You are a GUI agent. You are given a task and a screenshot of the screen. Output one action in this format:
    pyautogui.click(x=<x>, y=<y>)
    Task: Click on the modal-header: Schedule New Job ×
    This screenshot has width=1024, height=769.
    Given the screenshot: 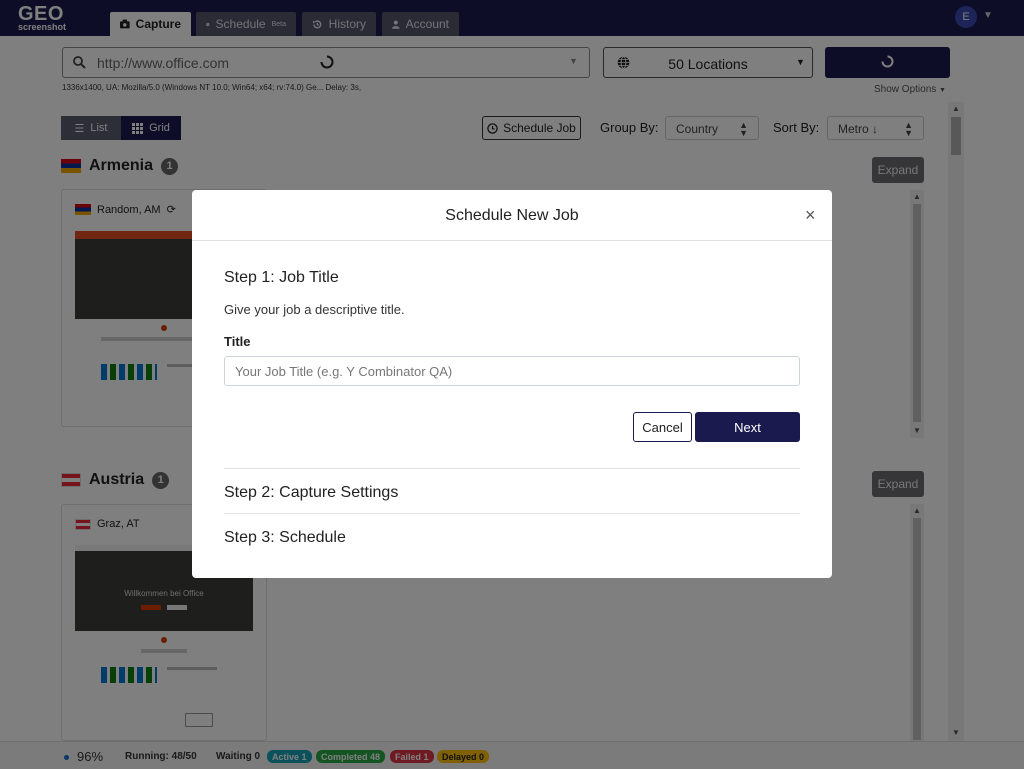 What is the action you would take?
    pyautogui.click(x=512, y=215)
    